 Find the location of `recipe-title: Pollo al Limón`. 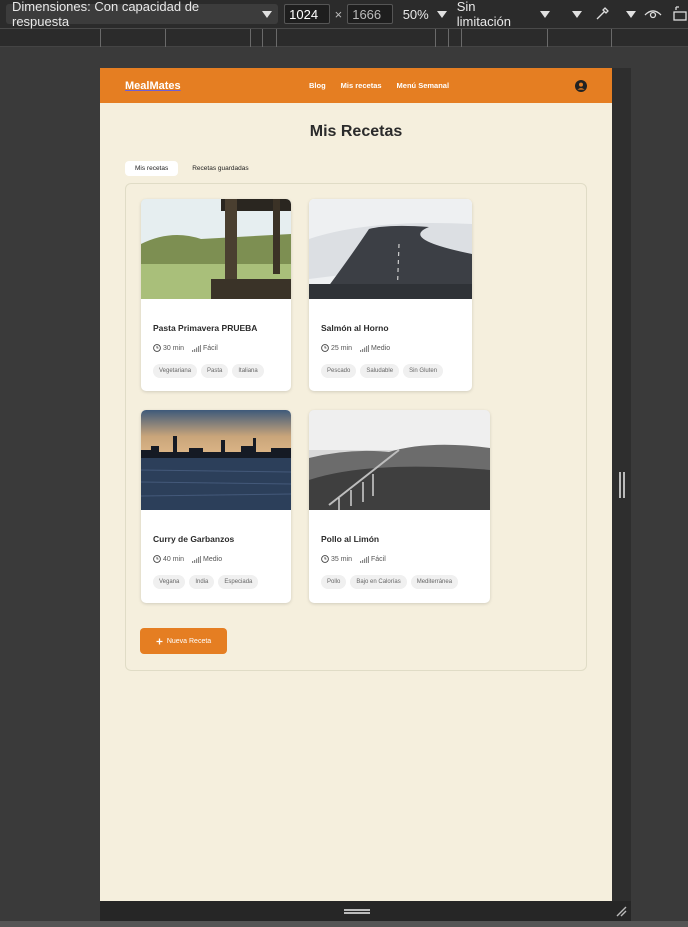

recipe-title: Pollo al Limón is located at coordinates (350, 539).